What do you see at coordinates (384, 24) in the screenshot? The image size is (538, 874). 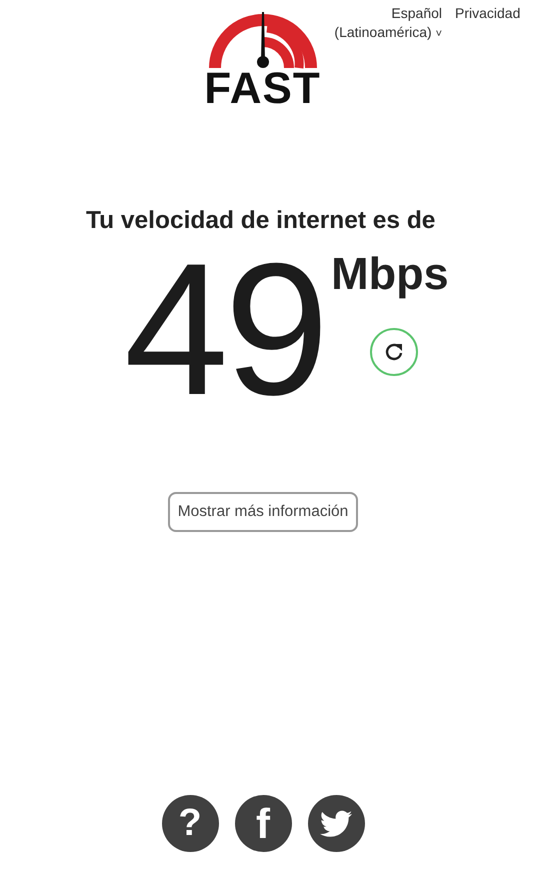 I see `language-selector: Español (Latinoamérica) ˅` at bounding box center [384, 24].